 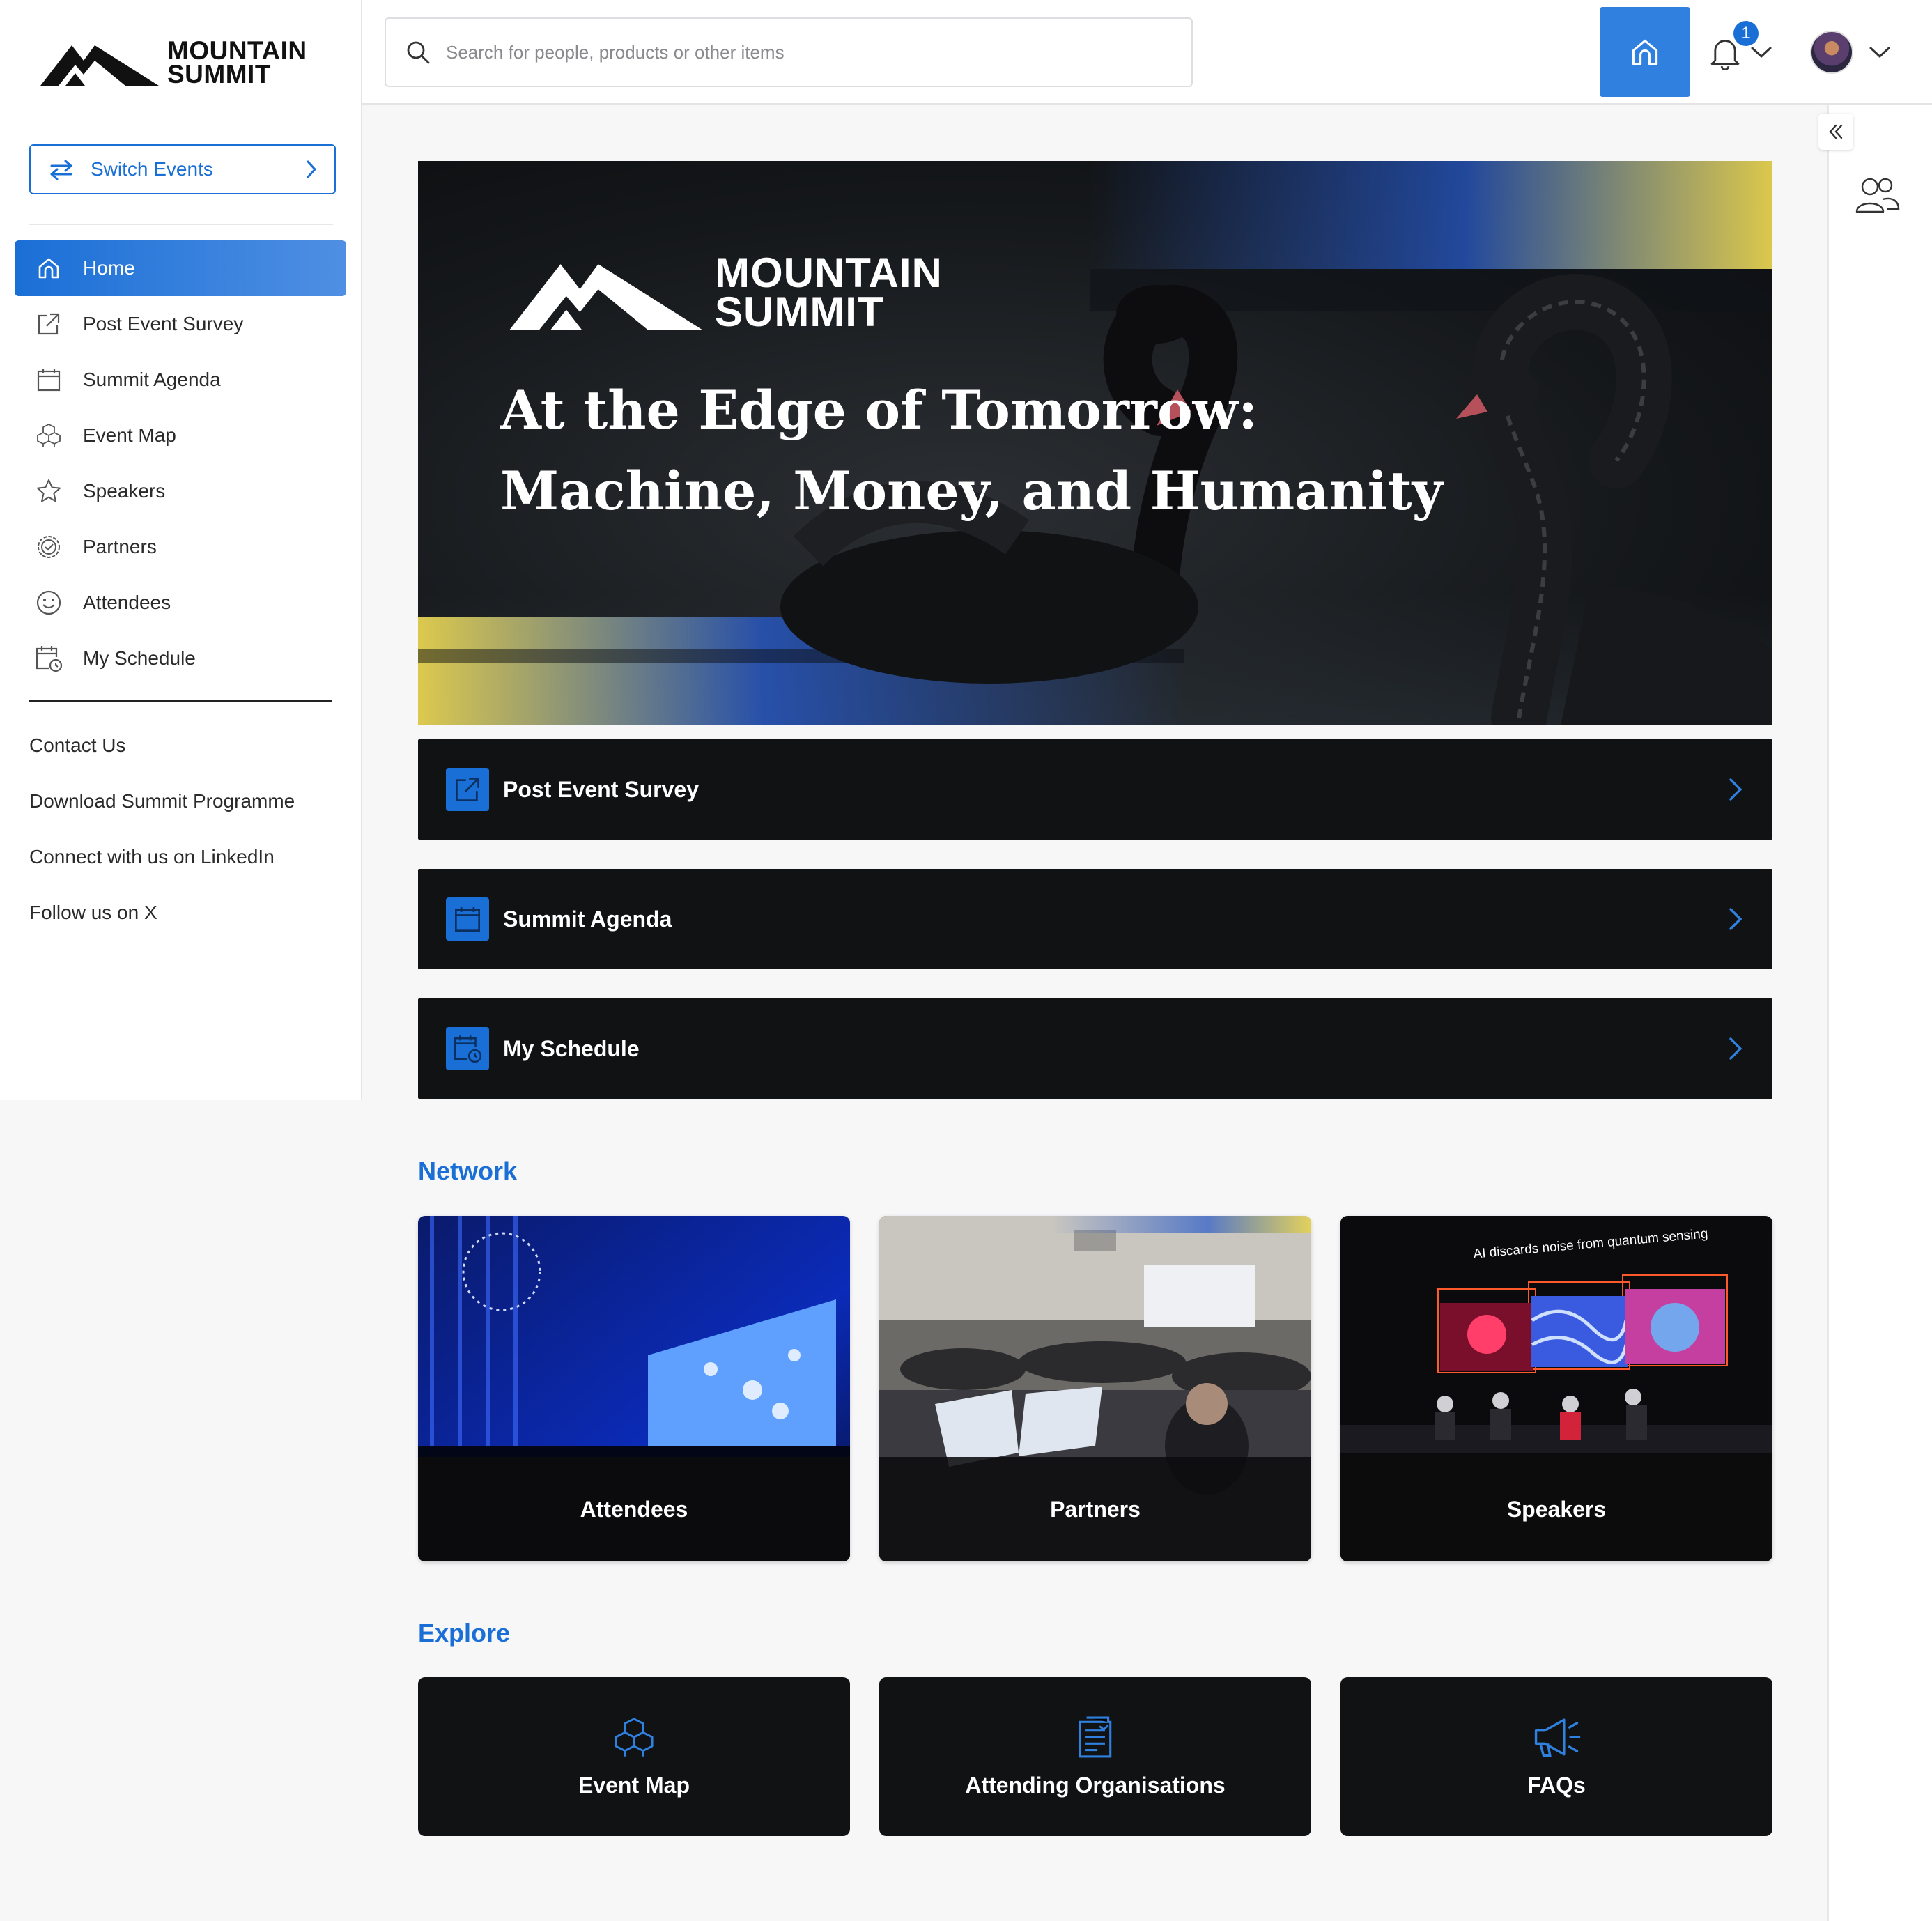 I want to click on hero-brand-line-1: MOUNTAIN, so click(x=829, y=272).